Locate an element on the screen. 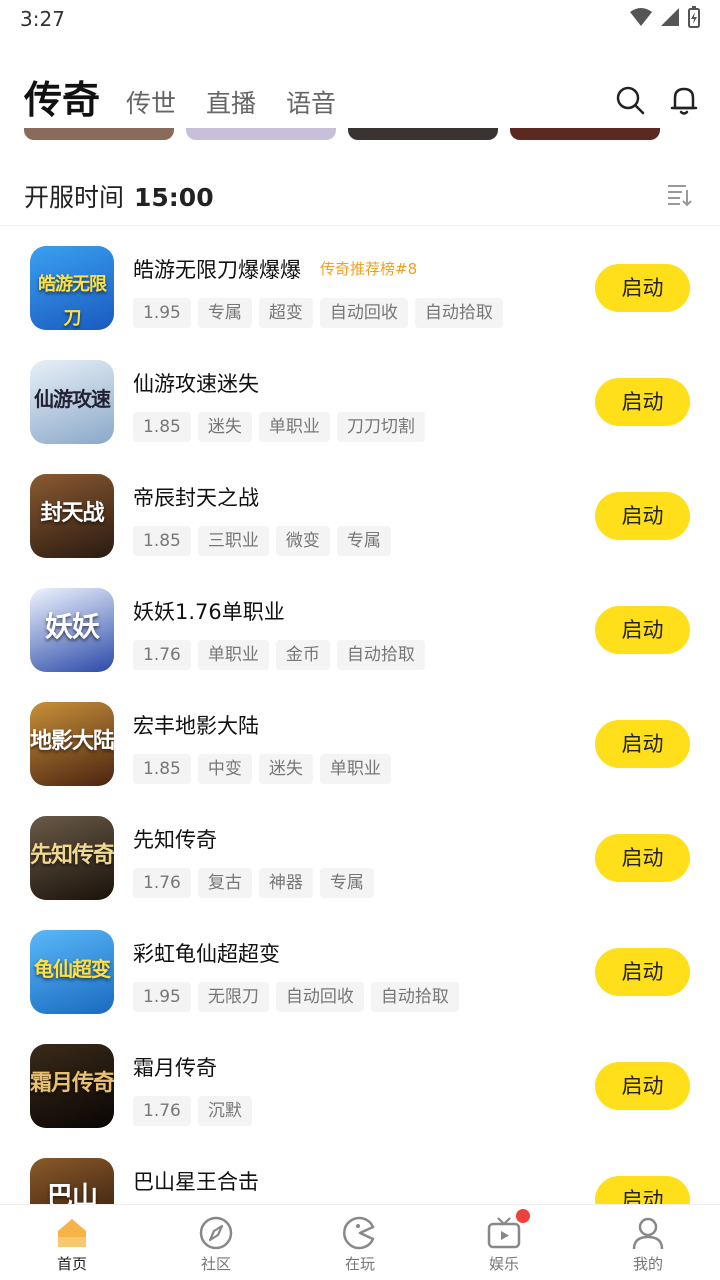  tag: 金币 is located at coordinates (302, 655).